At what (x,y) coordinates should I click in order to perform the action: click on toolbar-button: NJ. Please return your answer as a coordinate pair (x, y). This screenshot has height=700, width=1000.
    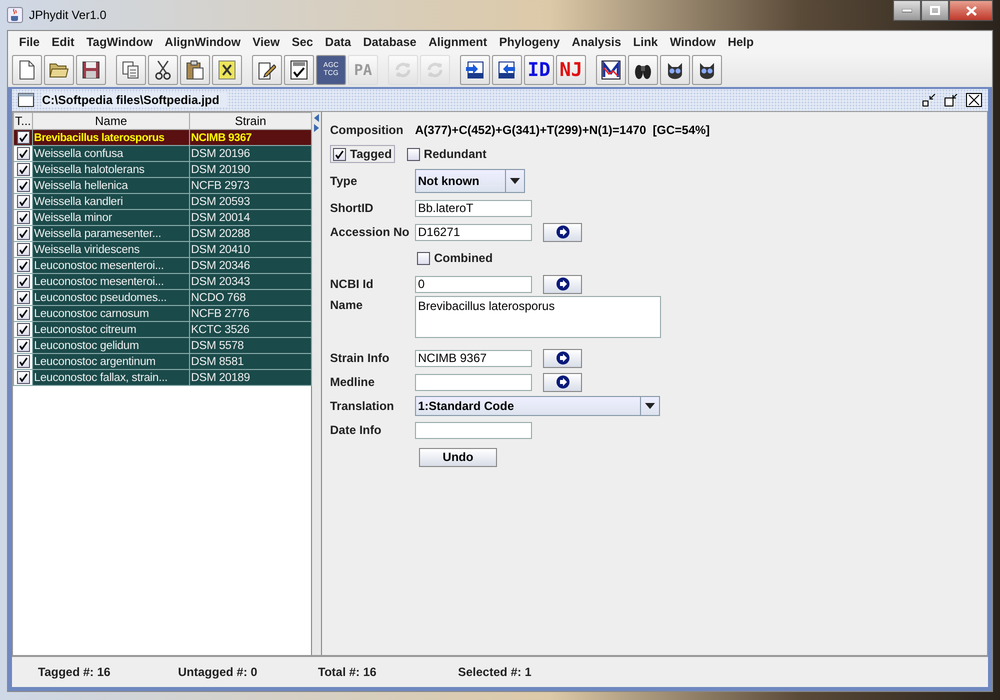
    Looking at the image, I should click on (571, 70).